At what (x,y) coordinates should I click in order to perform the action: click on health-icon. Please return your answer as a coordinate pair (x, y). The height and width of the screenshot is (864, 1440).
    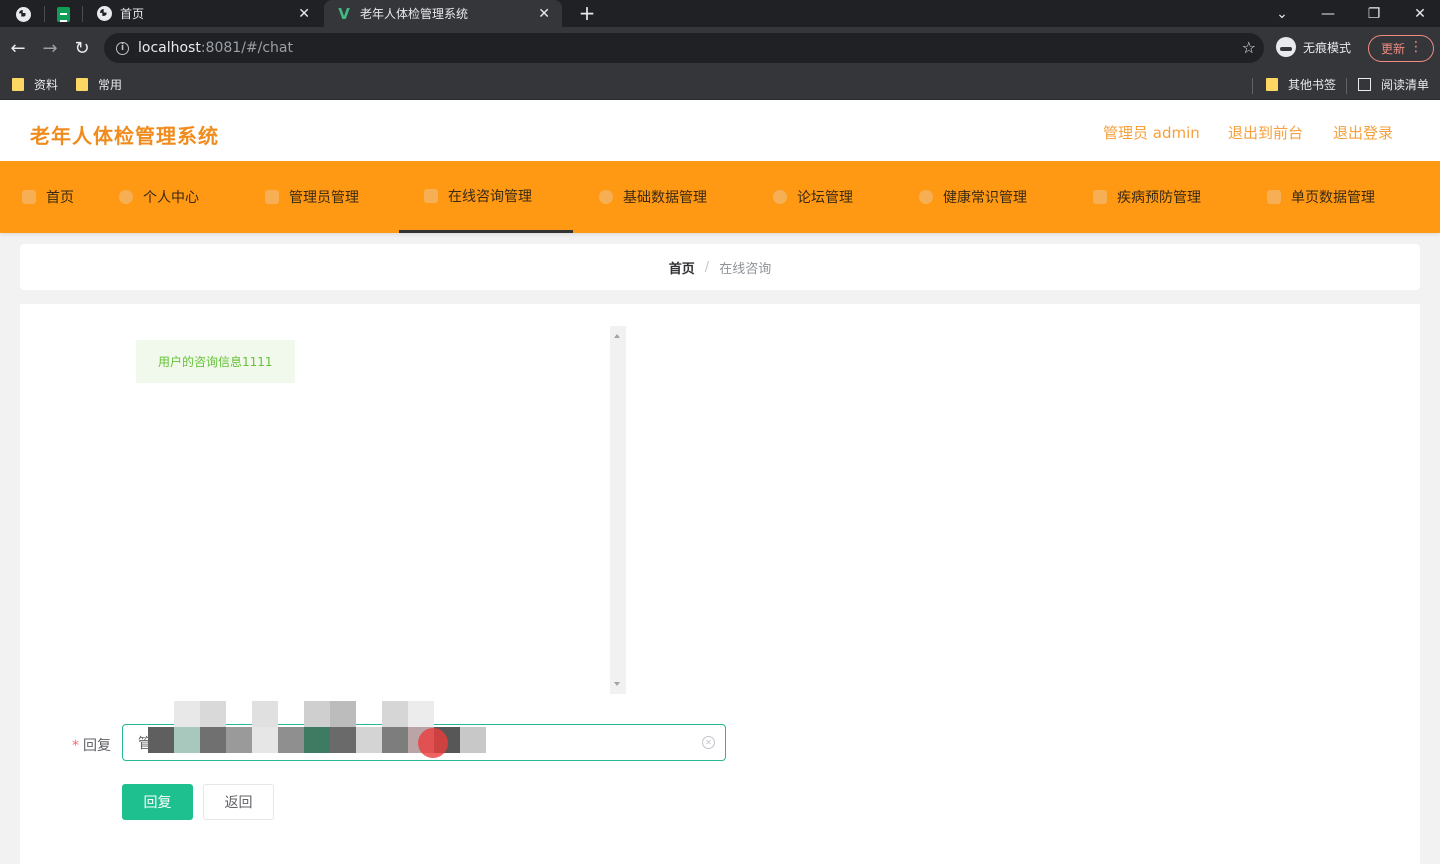
    Looking at the image, I should click on (926, 197).